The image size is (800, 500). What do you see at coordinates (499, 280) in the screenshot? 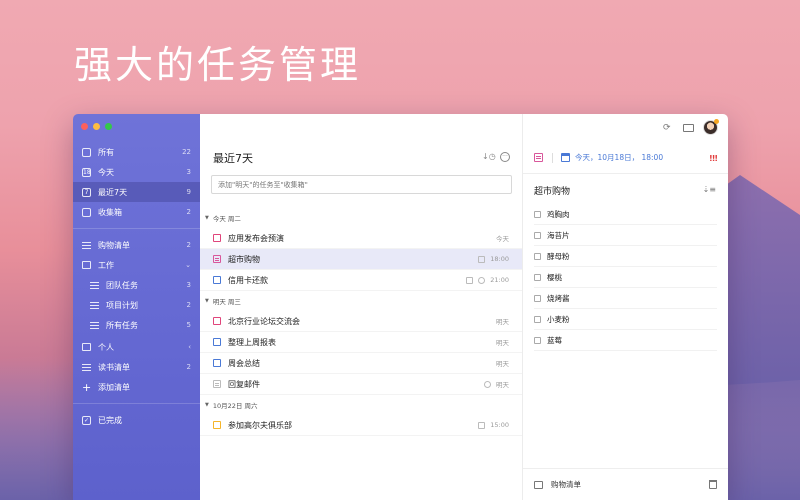
I see `task-date: 21:00` at bounding box center [499, 280].